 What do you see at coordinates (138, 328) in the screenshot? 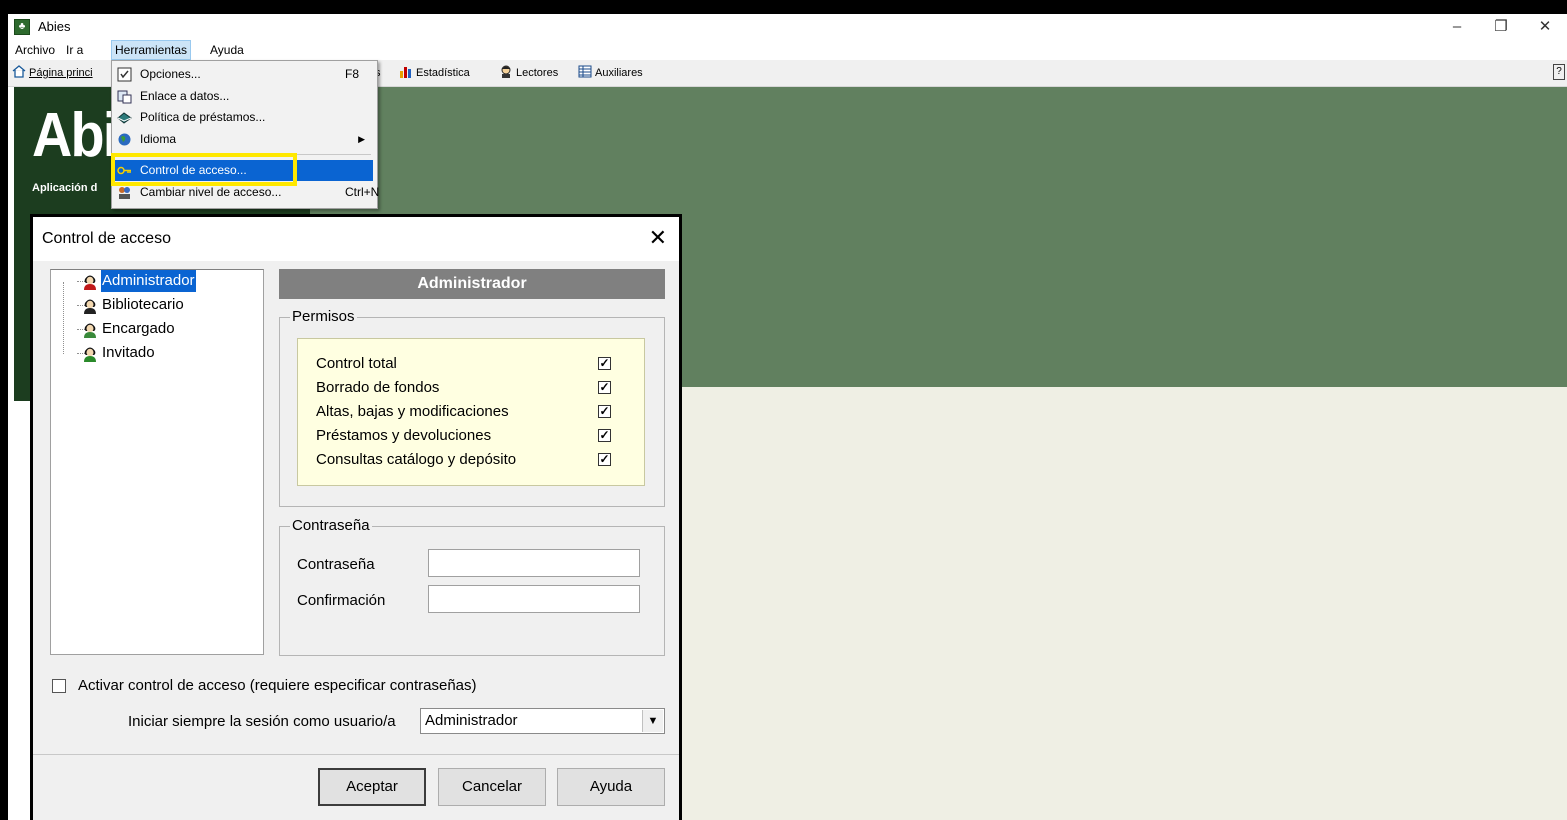
I see `tree-item-label: Encargado` at bounding box center [138, 328].